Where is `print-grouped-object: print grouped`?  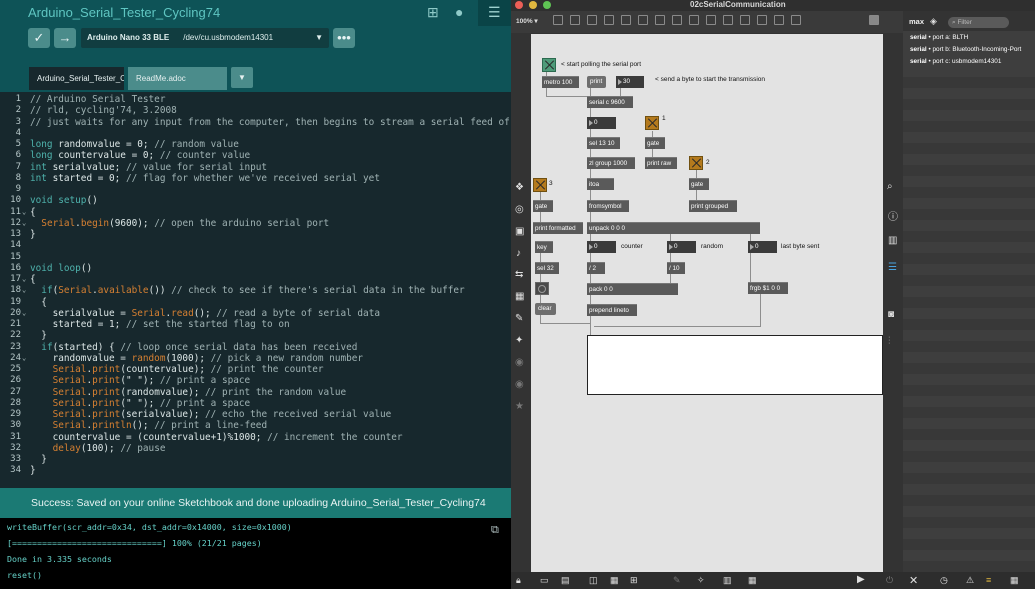 print-grouped-object: print grouped is located at coordinates (713, 206).